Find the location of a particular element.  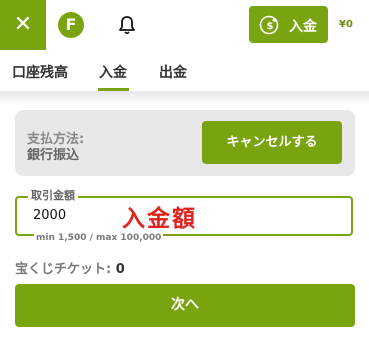

close-button: ✕ is located at coordinates (23, 25).